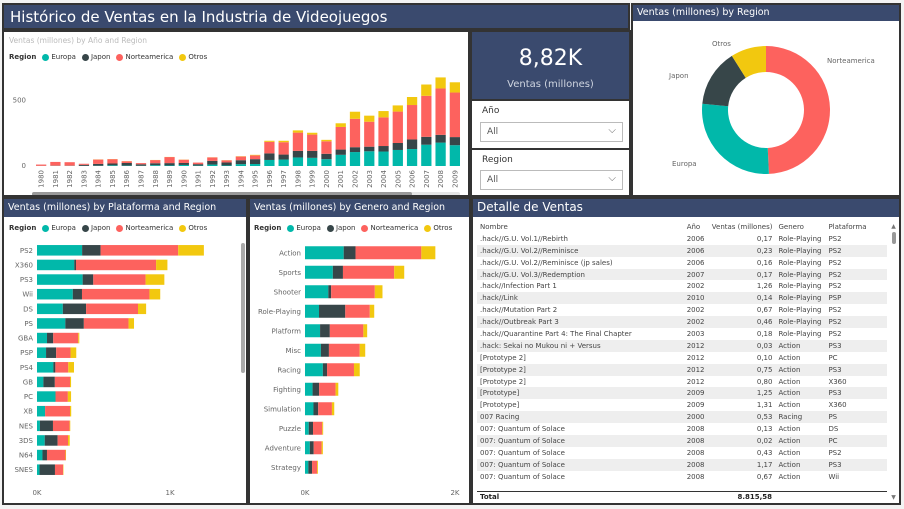 Image resolution: width=904 pixels, height=509 pixels. Describe the element at coordinates (766, 109) in the screenshot. I see `donut-chart: Norteamerica Europa Japon Otros` at that location.